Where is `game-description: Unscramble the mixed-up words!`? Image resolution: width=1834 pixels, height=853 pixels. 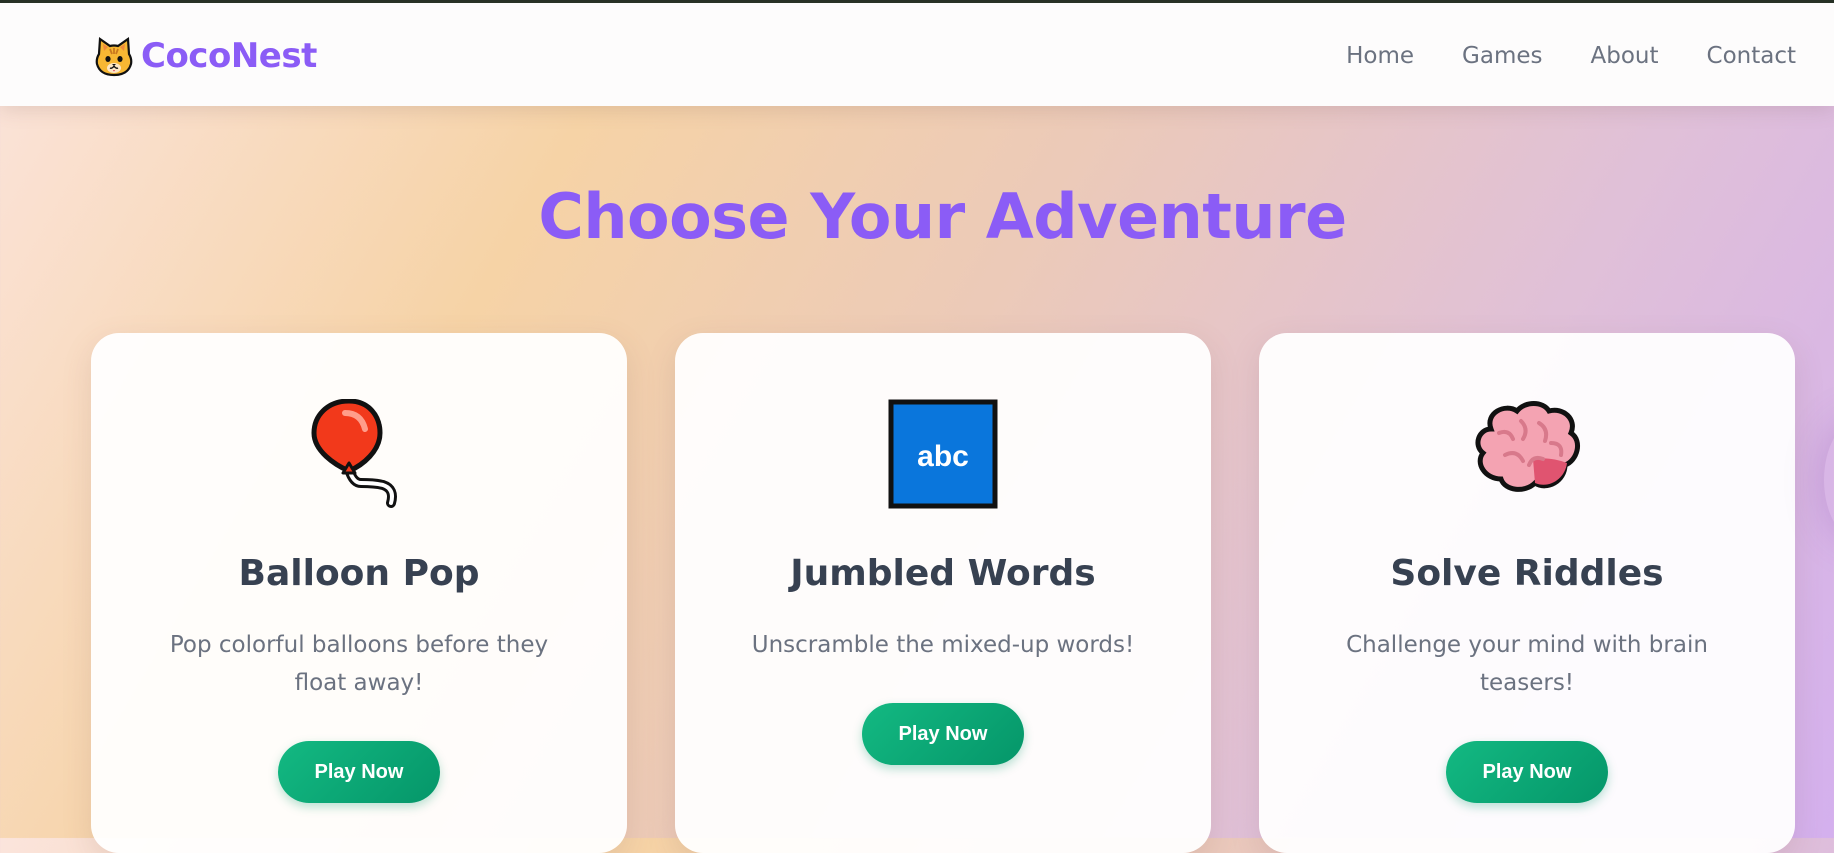 game-description: Unscramble the mixed-up words! is located at coordinates (943, 645).